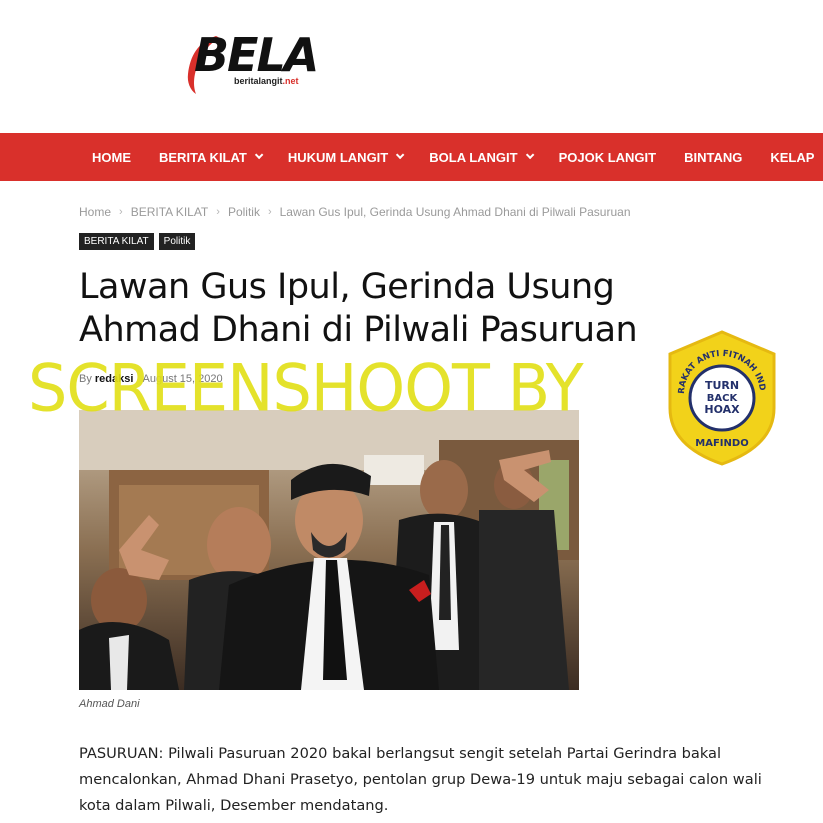 The height and width of the screenshot is (823, 823). I want to click on site-logo: BELA beritalangit.net, so click(252, 61).